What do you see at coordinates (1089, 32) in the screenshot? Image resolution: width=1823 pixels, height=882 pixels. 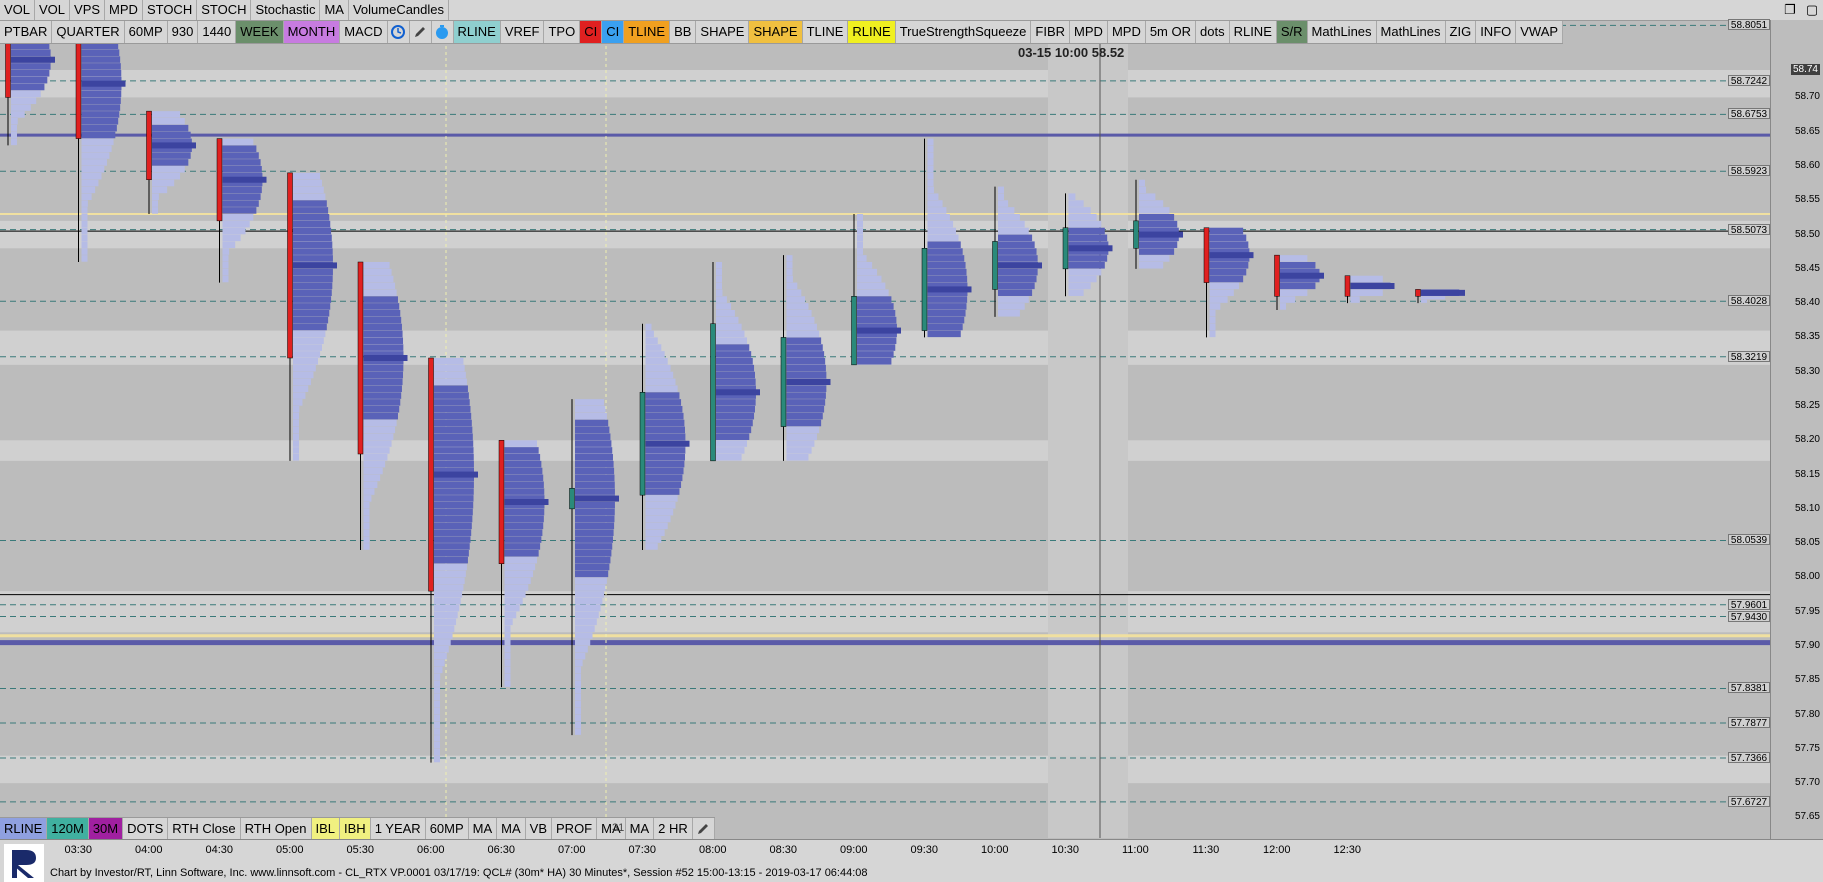 I see `study-button-mpd-24: MPD` at bounding box center [1089, 32].